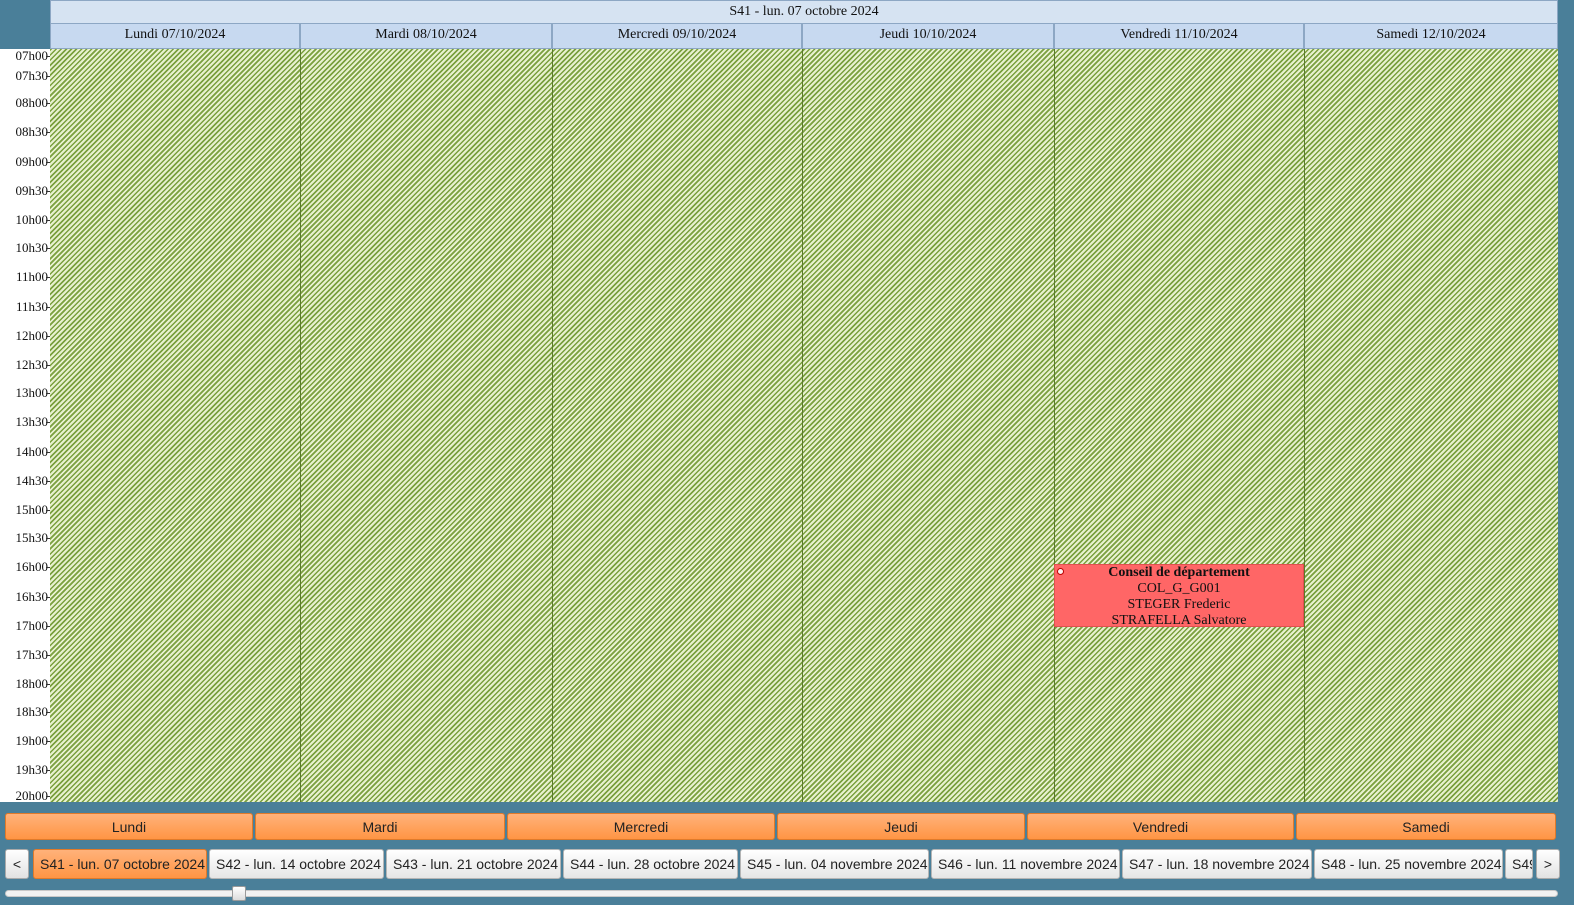  I want to click on time-label: 14h30, so click(32, 480).